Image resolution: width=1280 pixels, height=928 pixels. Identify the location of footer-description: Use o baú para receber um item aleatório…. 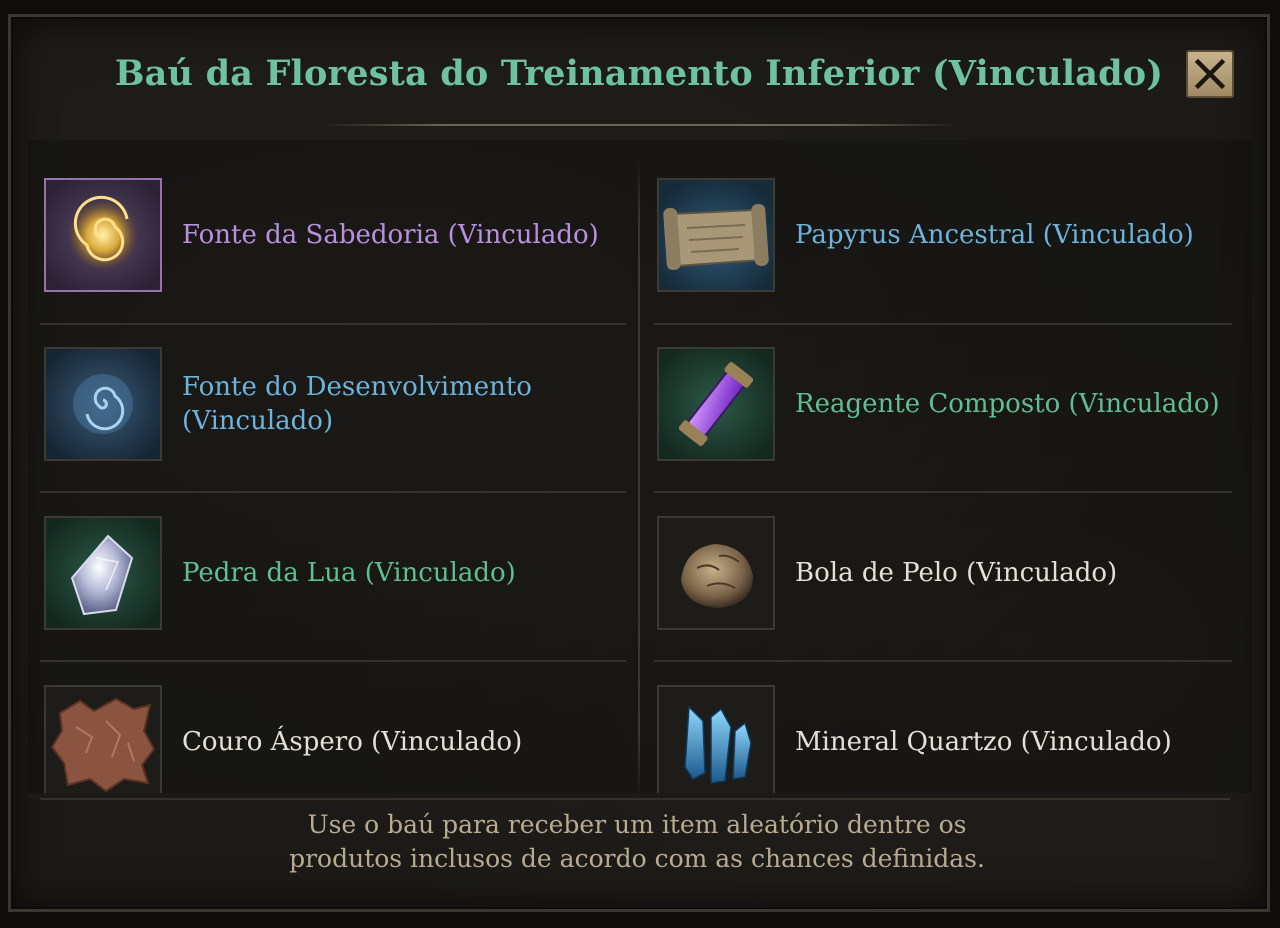
(637, 842).